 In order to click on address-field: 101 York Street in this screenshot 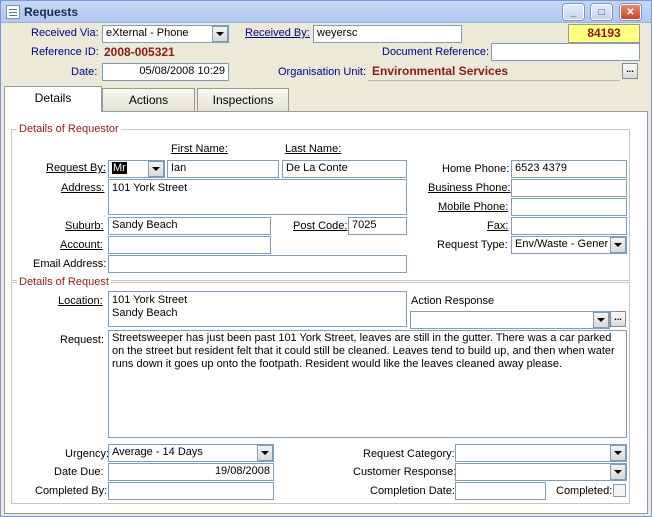, I will do `click(257, 197)`.